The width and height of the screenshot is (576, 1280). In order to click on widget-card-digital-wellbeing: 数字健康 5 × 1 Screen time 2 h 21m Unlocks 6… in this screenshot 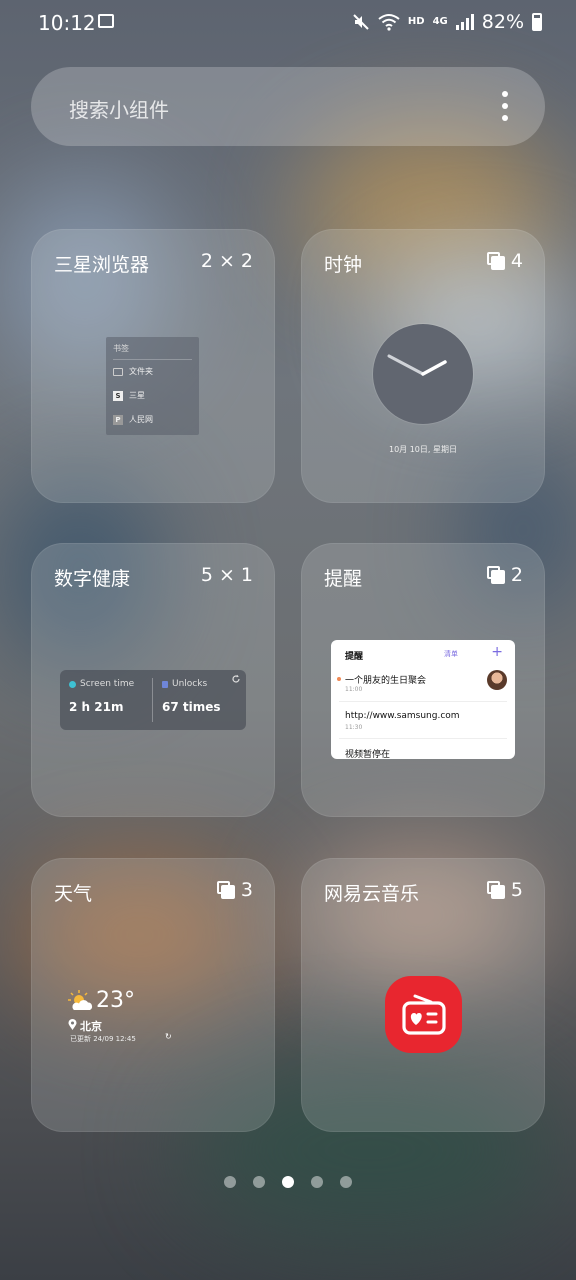, I will do `click(153, 680)`.